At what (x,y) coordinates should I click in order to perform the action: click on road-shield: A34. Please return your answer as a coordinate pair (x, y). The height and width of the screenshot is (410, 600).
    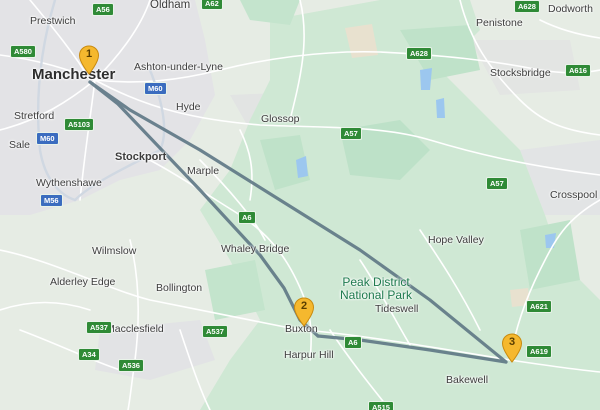
    Looking at the image, I should click on (89, 354).